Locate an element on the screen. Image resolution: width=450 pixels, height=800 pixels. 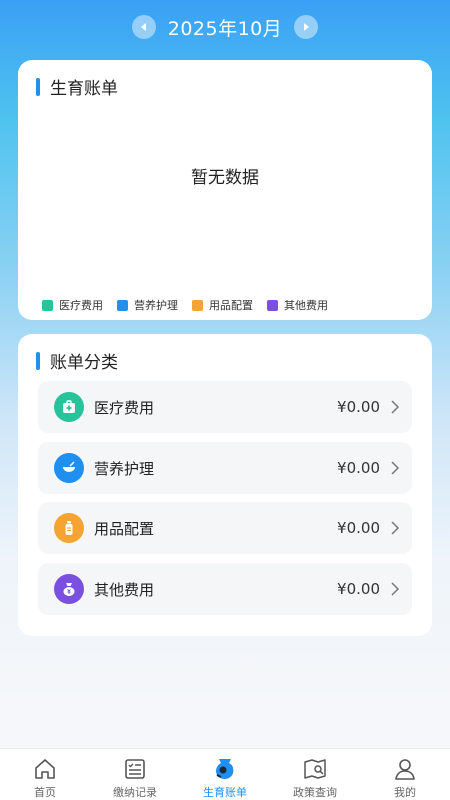
nav-item-policy: 政策查询 is located at coordinates (315, 774).